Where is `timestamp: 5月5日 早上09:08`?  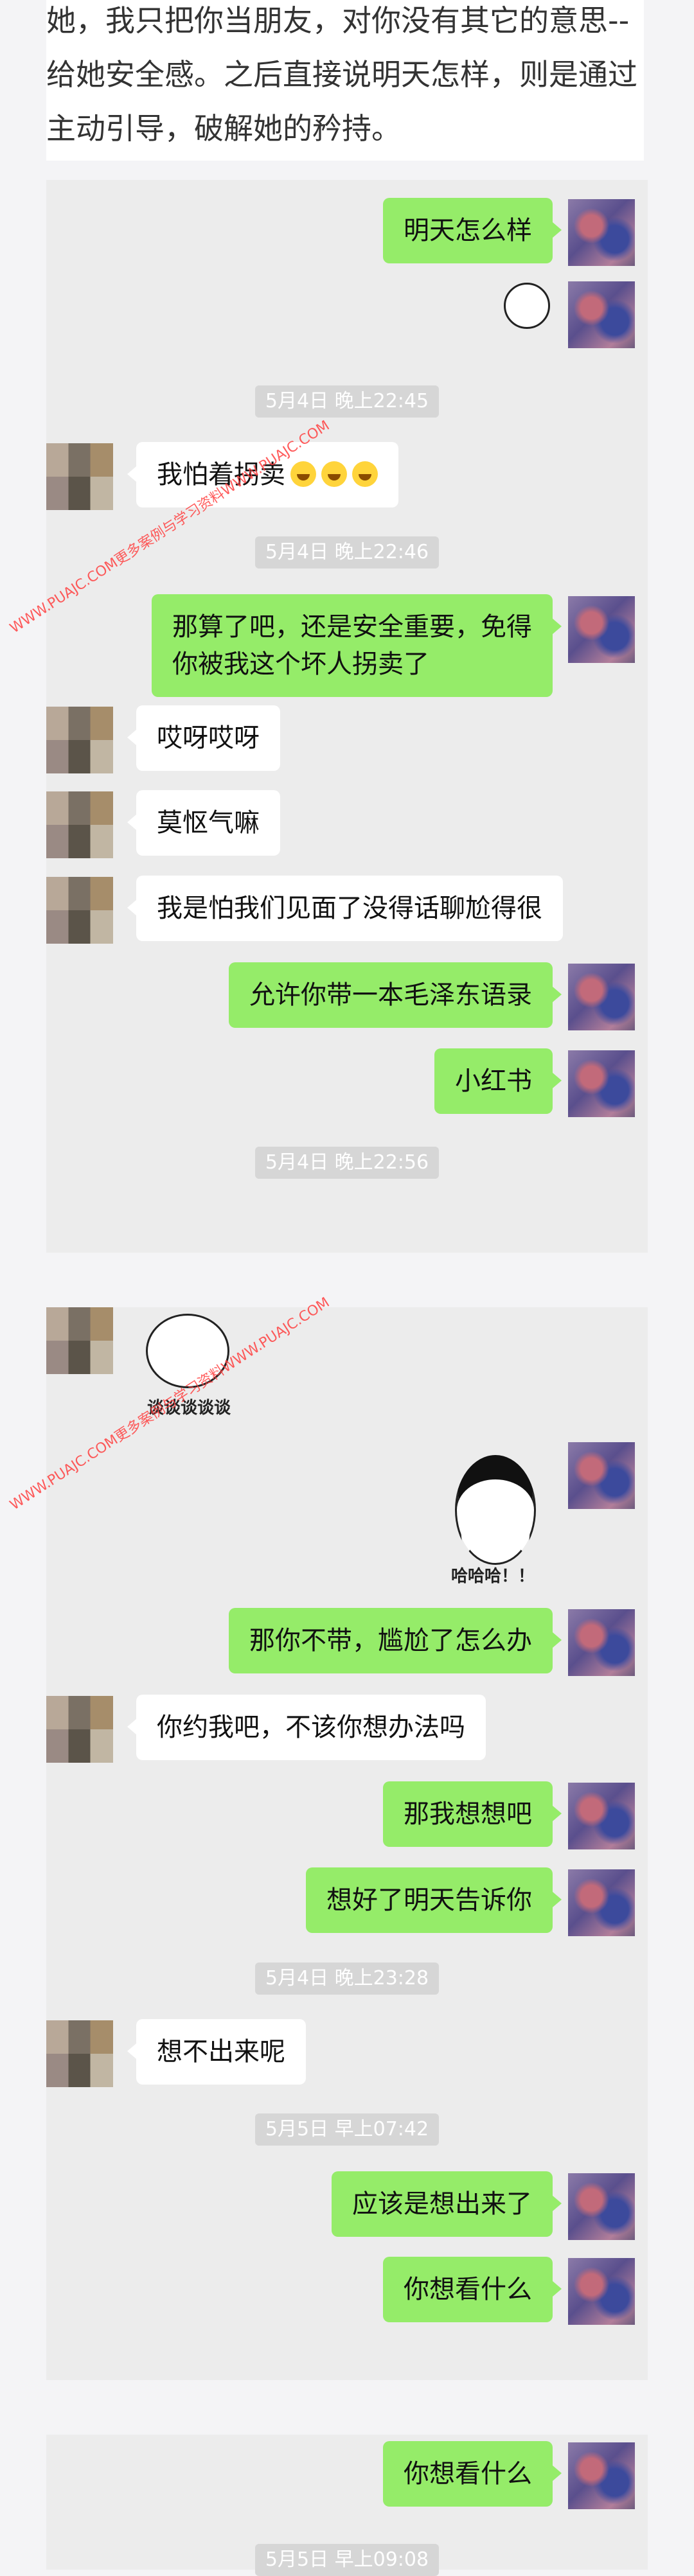 timestamp: 5月5日 早上09:08 is located at coordinates (347, 2560).